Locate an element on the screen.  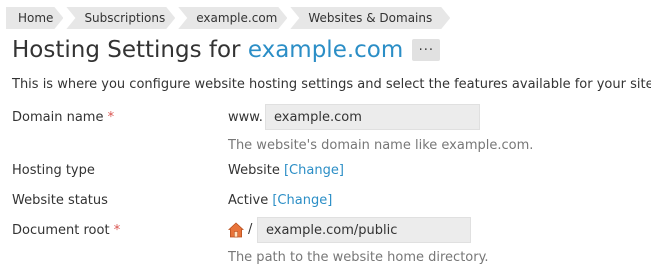
document-root-input is located at coordinates (364, 230).